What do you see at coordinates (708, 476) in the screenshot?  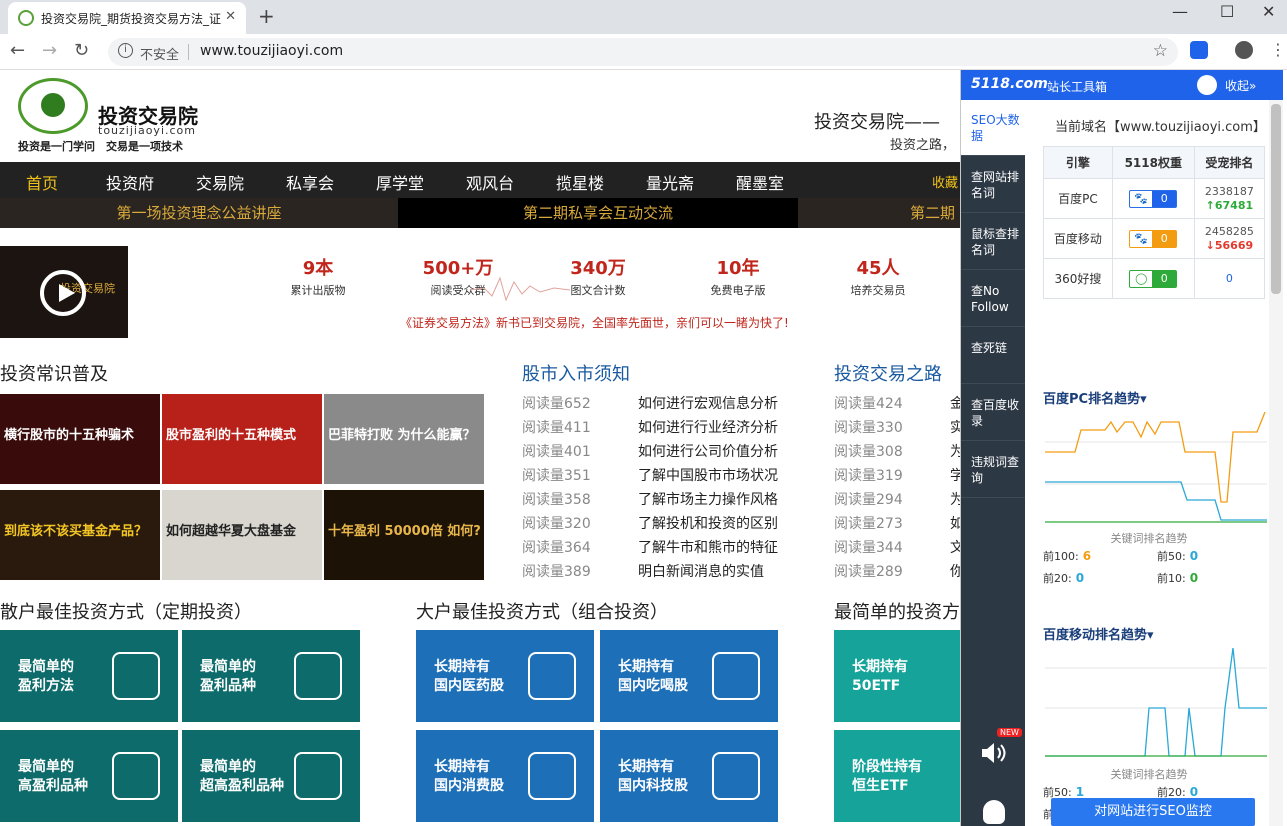 I see `article-link: 了解中国股市市场状况` at bounding box center [708, 476].